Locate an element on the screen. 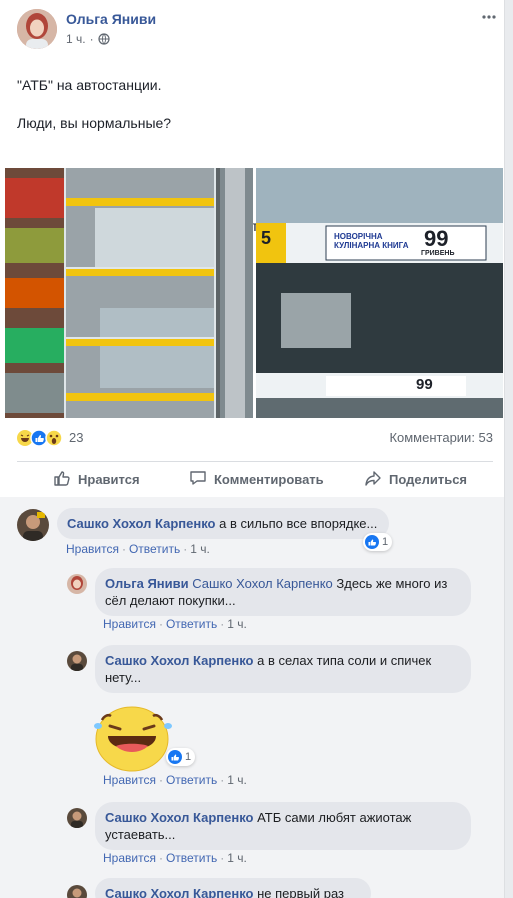  comment-like-badge: 1 is located at coordinates (378, 542).